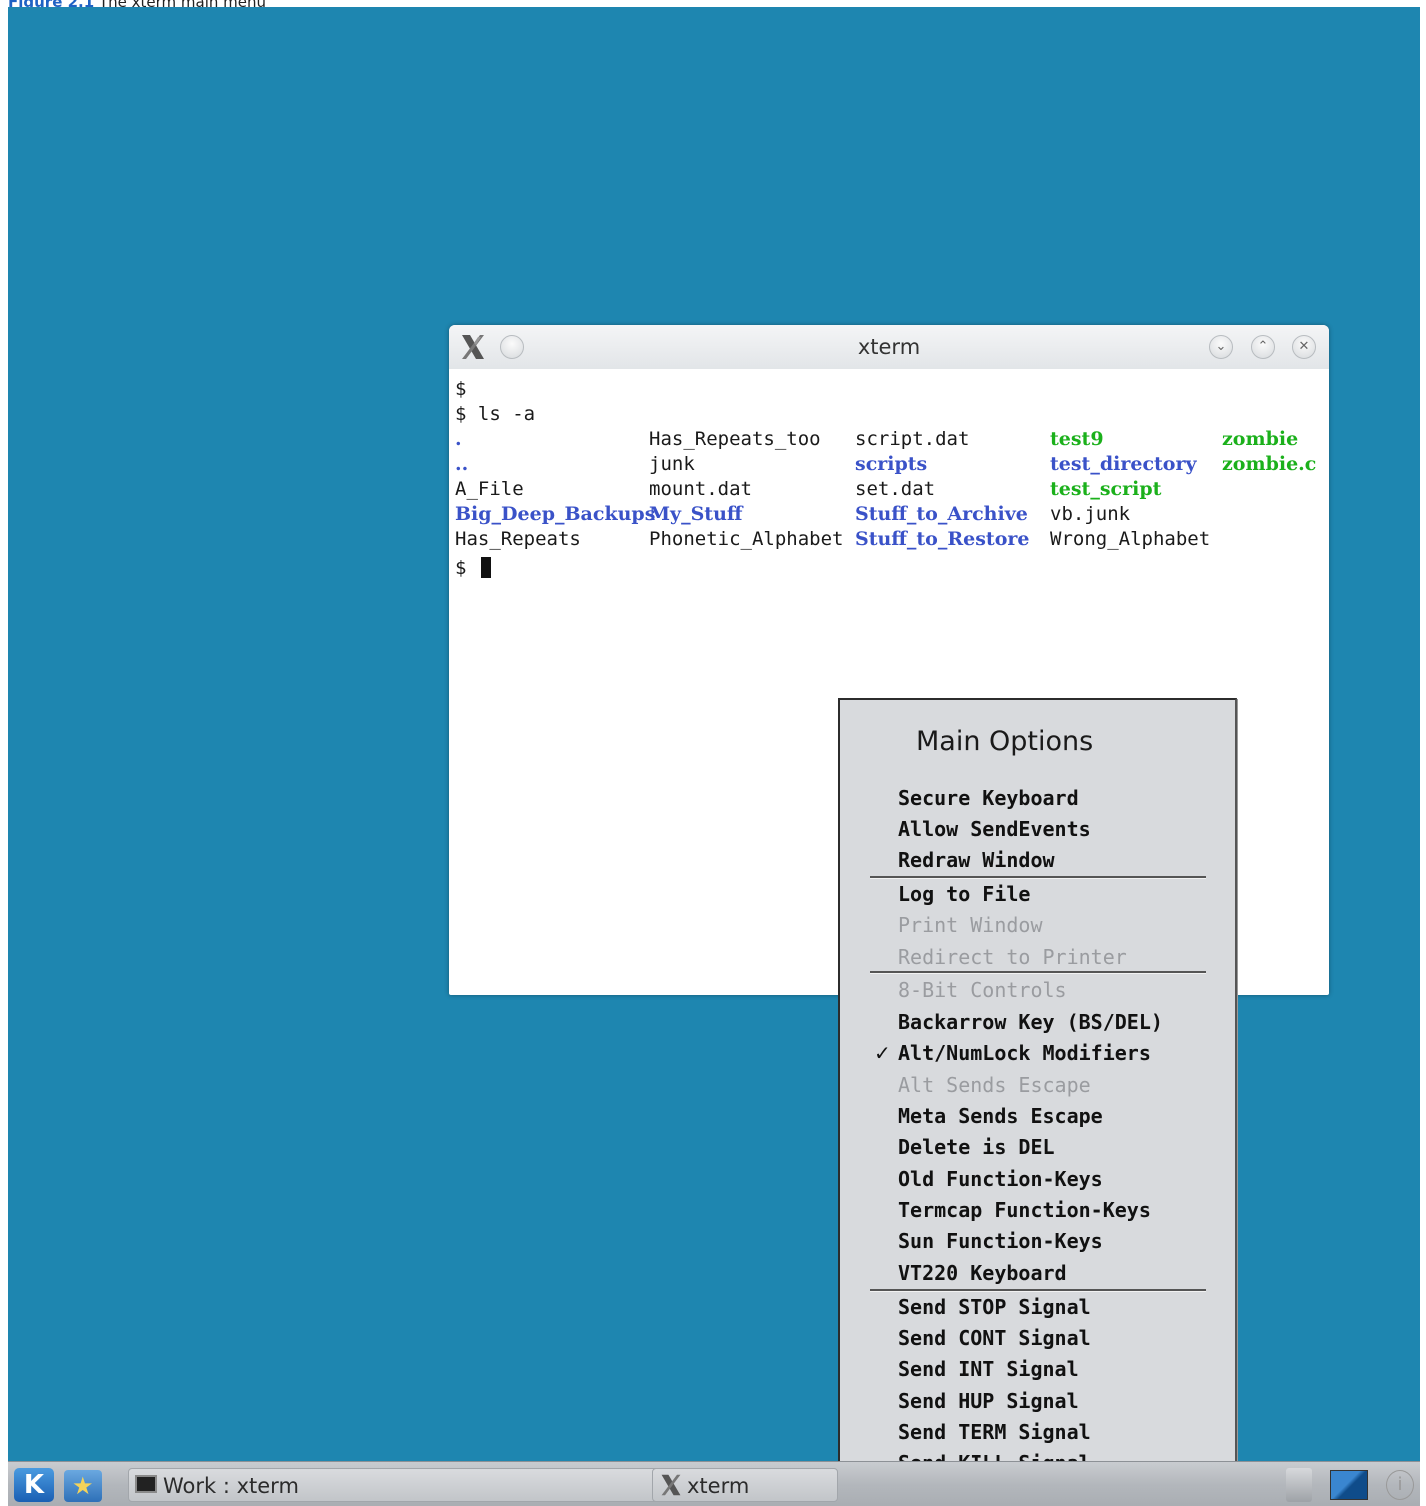 Image resolution: width=1426 pixels, height=1506 pixels. I want to click on terminal-prompt: $, so click(461, 568).